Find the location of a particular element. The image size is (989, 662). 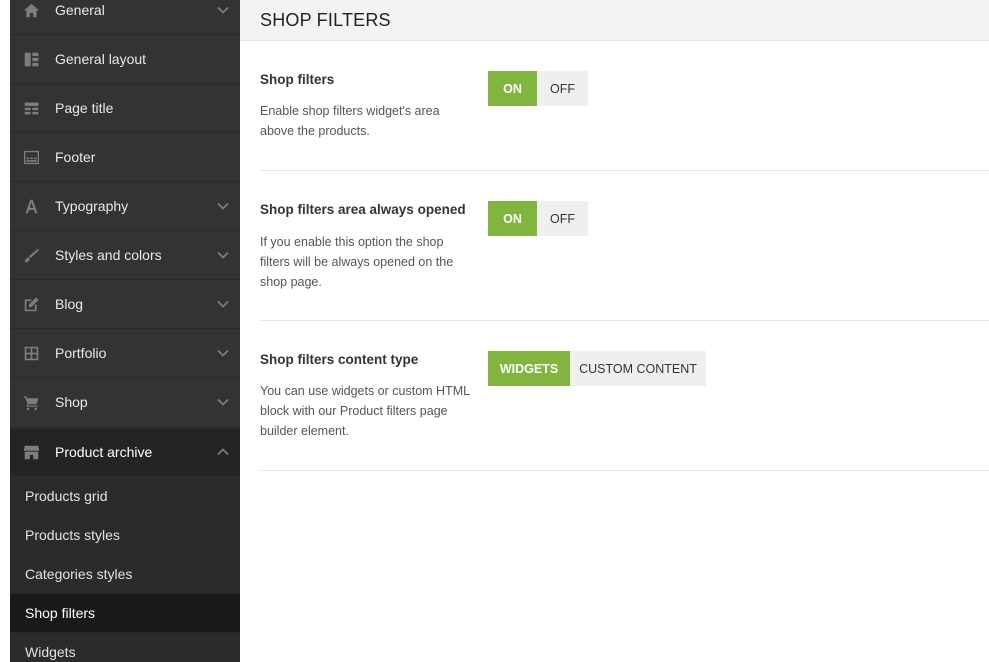

footer-icon is located at coordinates (31, 157).